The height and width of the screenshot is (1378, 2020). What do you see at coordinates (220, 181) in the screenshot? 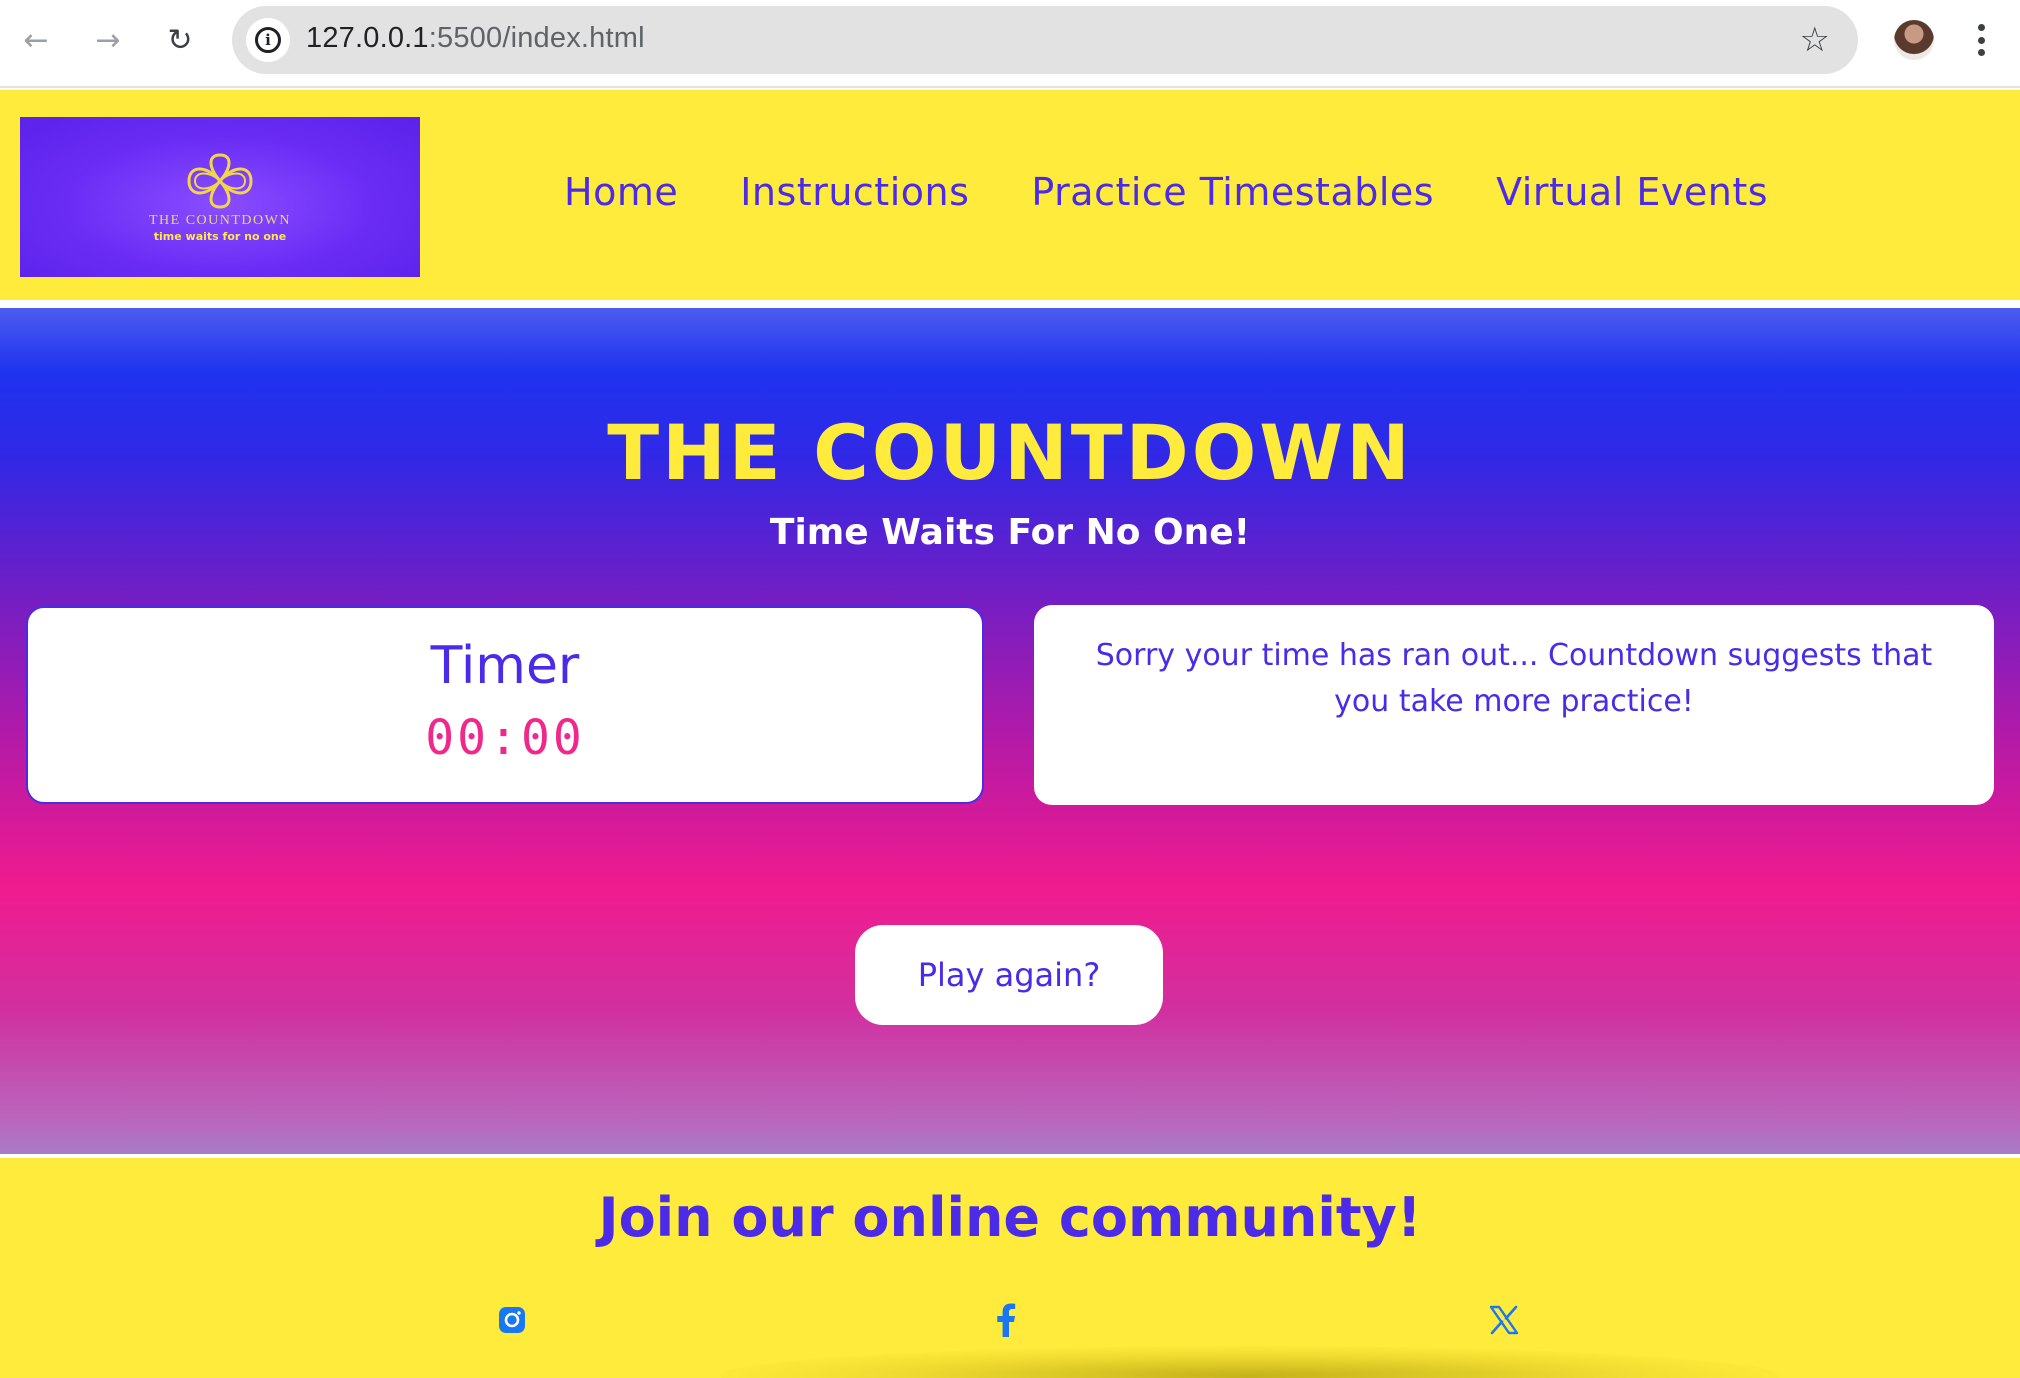
I see `infinity-knot-icon` at bounding box center [220, 181].